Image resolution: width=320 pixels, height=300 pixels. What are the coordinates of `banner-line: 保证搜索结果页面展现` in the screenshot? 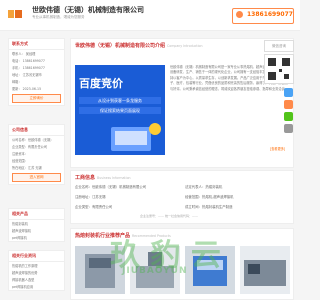 It's located at (120, 110).